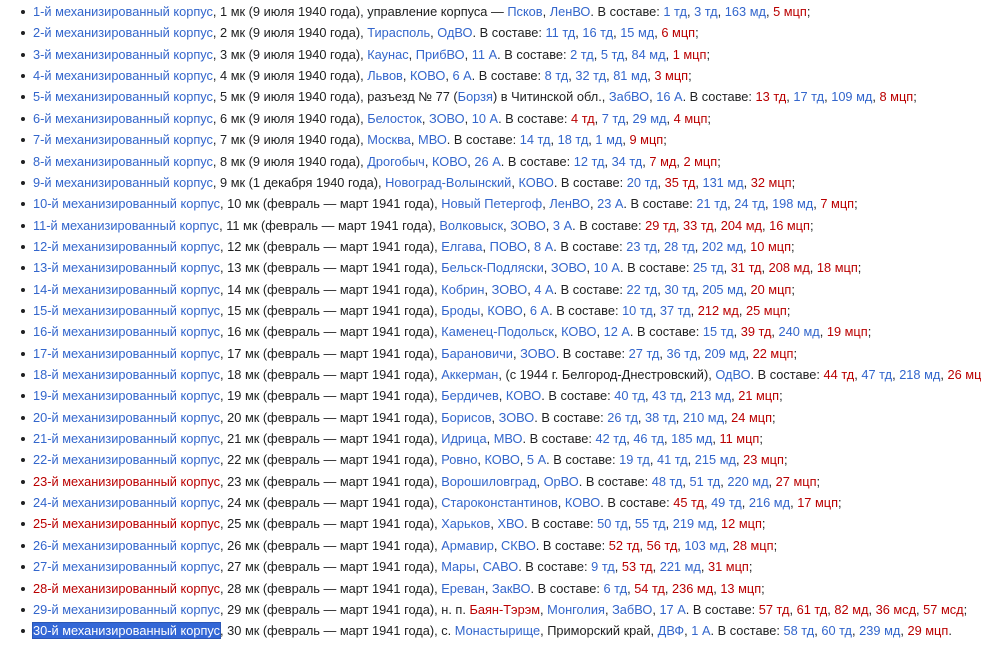 The width and height of the screenshot is (981, 646). Describe the element at coordinates (387, 54) in the screenshot. I see `wiki-link: Каунас` at that location.